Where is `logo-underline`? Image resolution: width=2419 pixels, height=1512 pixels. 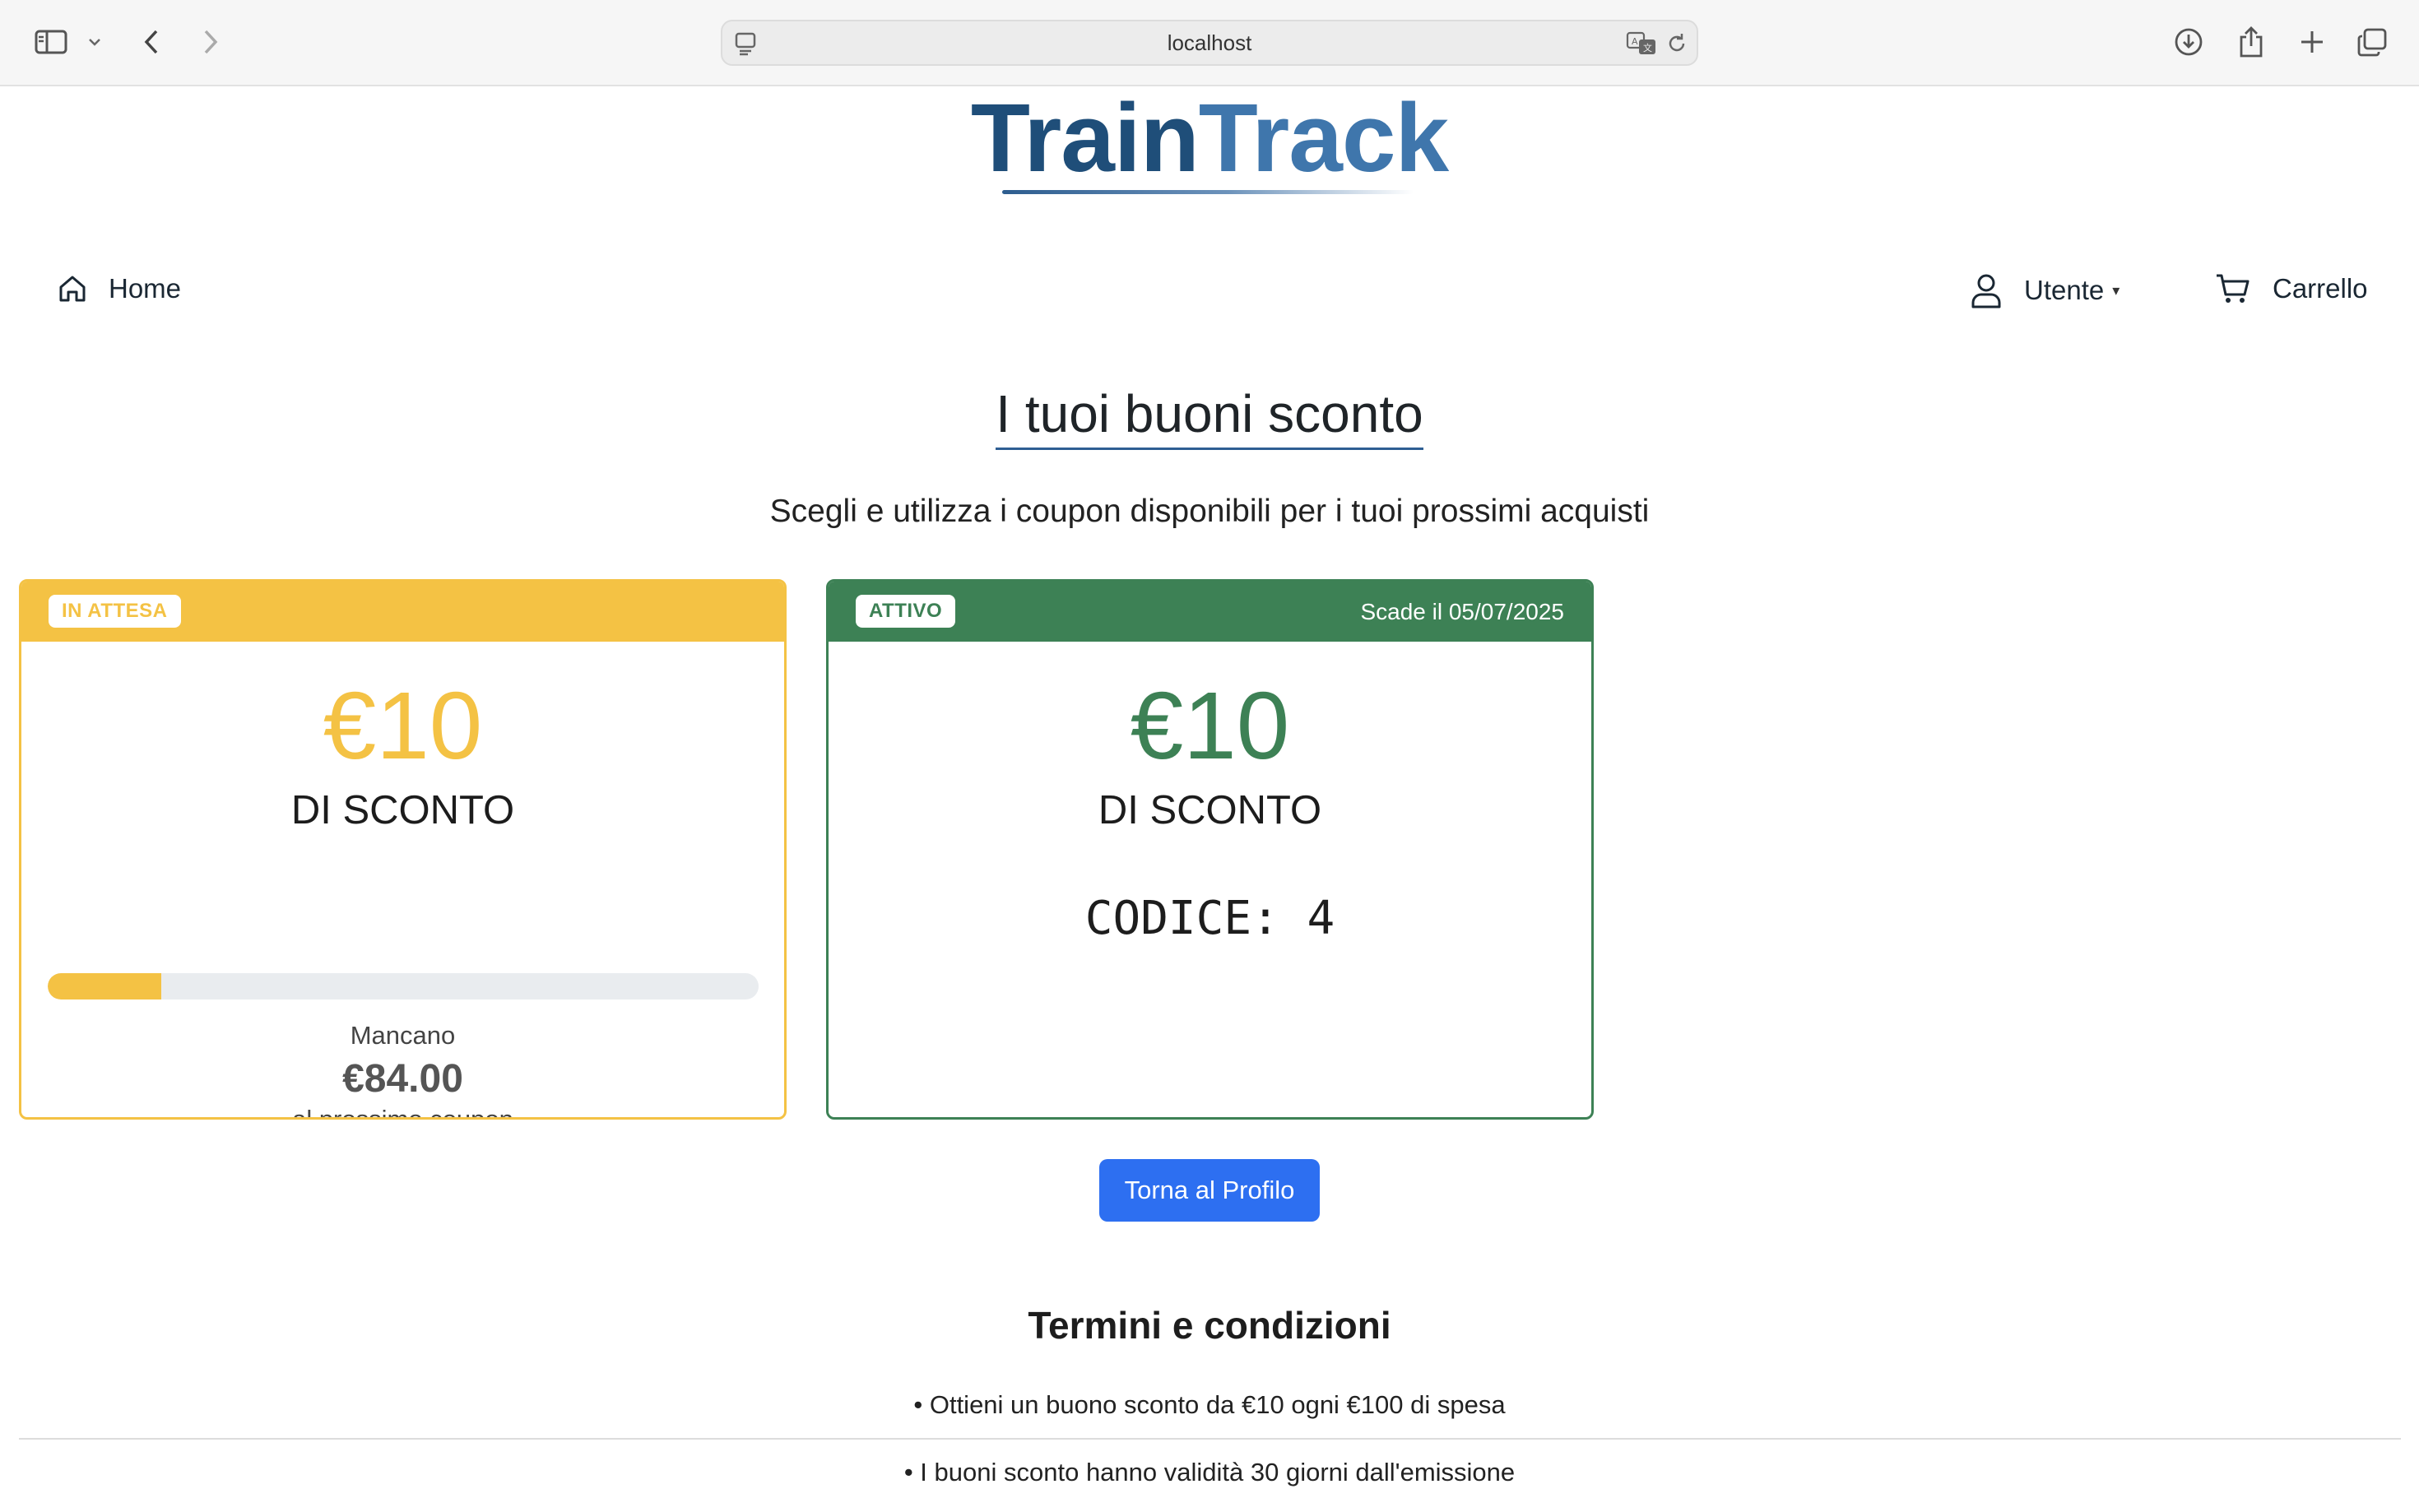 logo-underline is located at coordinates (1208, 192).